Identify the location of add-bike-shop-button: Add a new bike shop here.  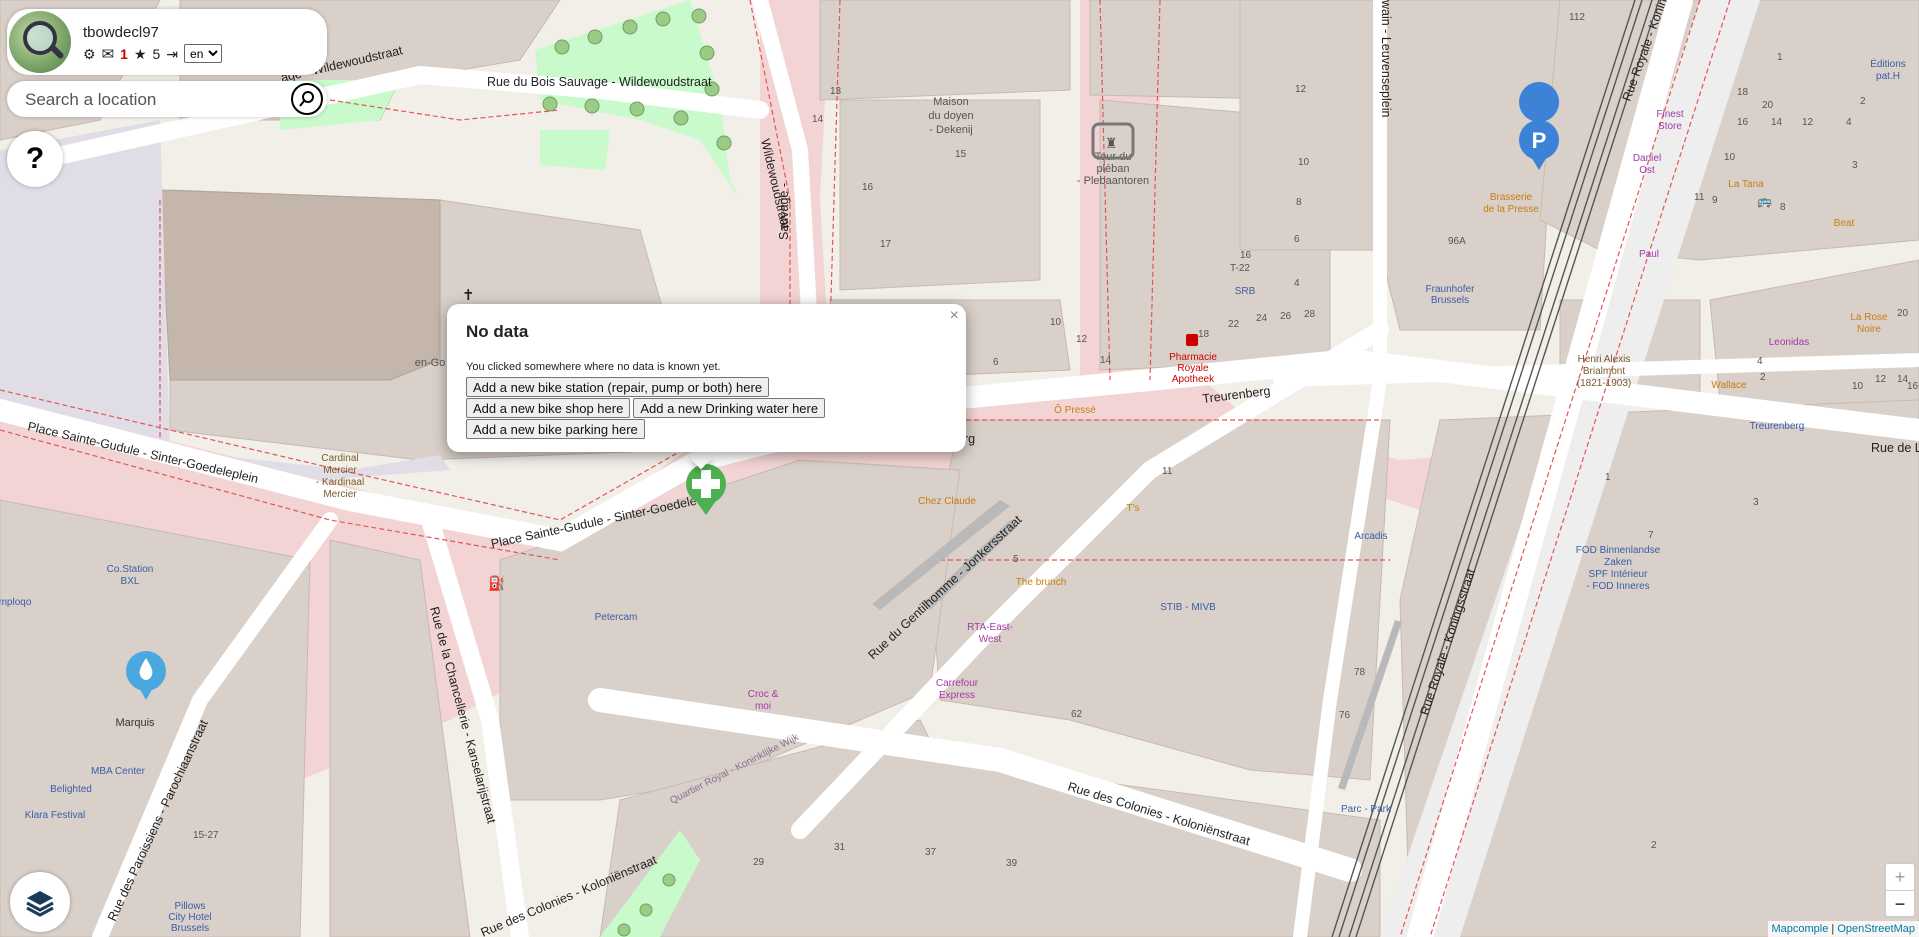
(548, 408).